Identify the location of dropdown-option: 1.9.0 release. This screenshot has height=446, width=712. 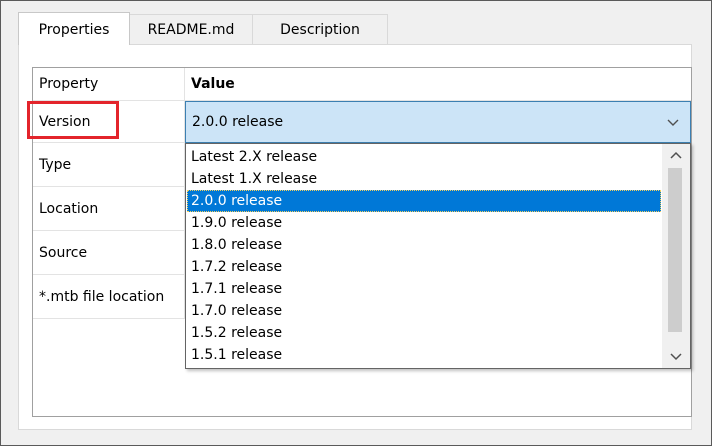
(424, 223).